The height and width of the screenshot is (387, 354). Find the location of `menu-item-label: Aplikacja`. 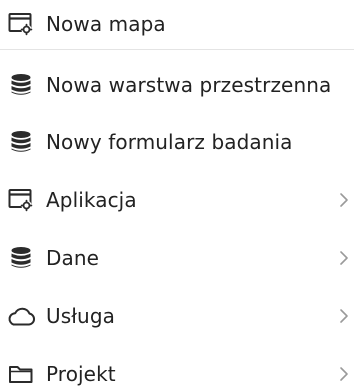

menu-item-label: Aplikacja is located at coordinates (91, 200).